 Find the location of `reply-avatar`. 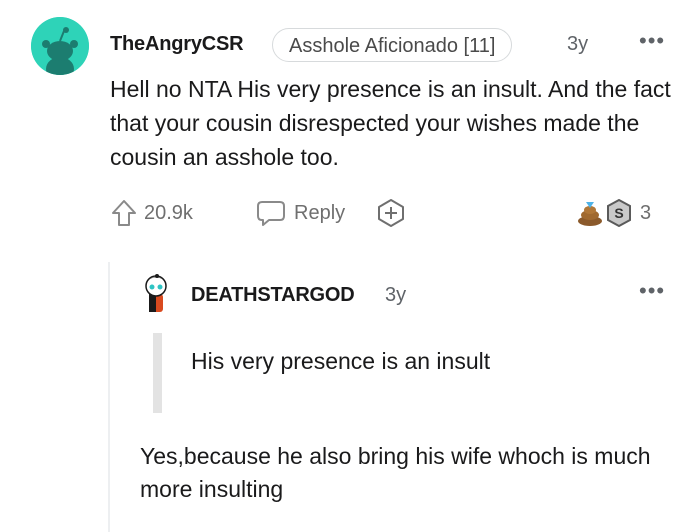

reply-avatar is located at coordinates (156, 294).